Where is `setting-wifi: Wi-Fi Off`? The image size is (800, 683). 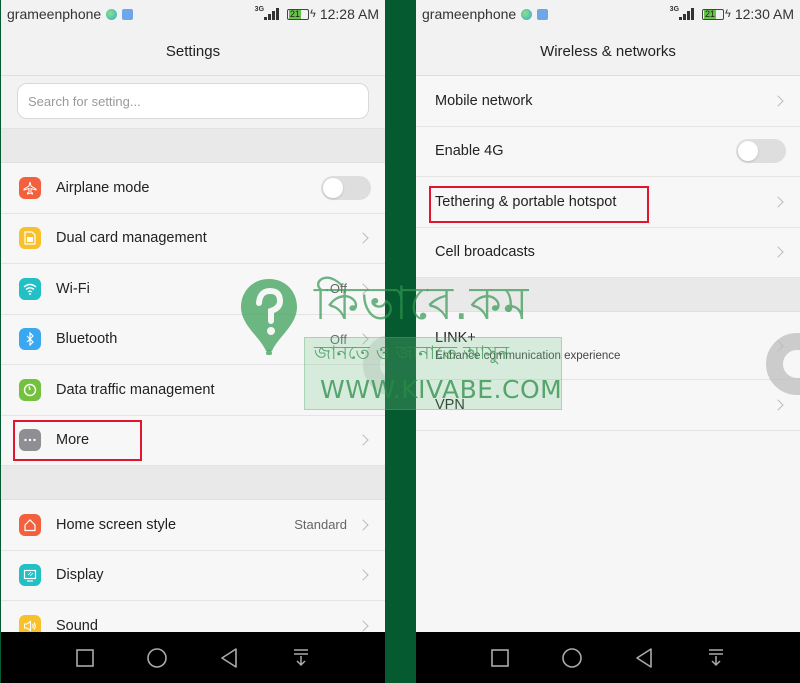
setting-wifi: Wi-Fi Off is located at coordinates (193, 289).